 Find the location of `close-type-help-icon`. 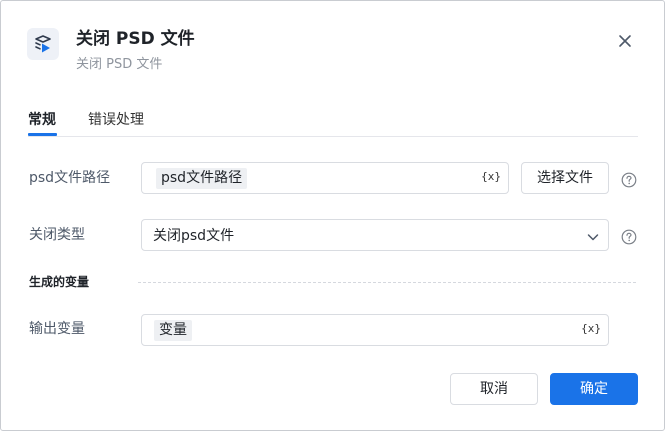

close-type-help-icon is located at coordinates (629, 237).